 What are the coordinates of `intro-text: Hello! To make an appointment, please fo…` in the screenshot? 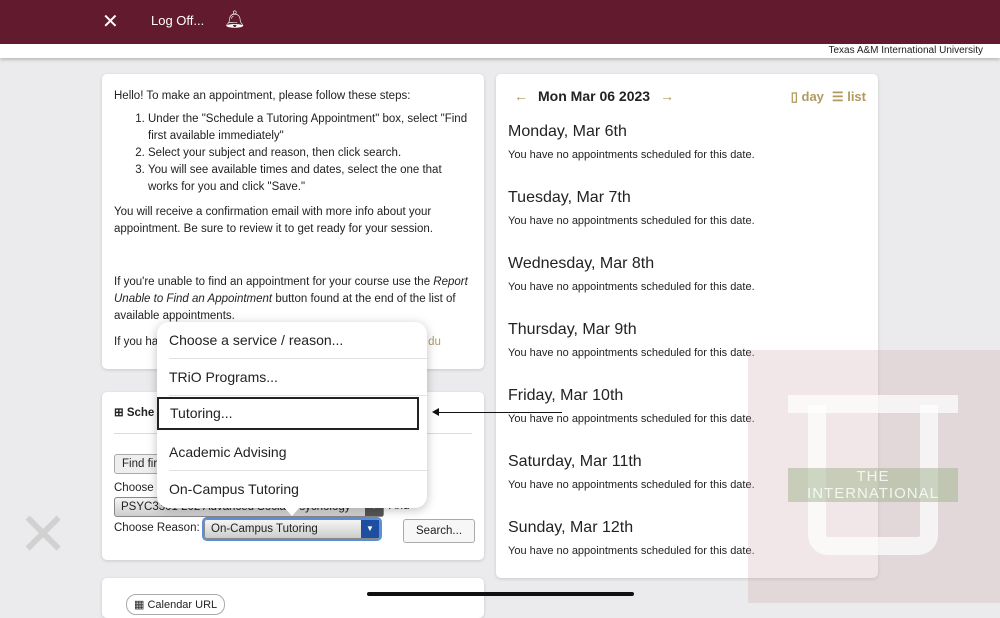 It's located at (262, 96).